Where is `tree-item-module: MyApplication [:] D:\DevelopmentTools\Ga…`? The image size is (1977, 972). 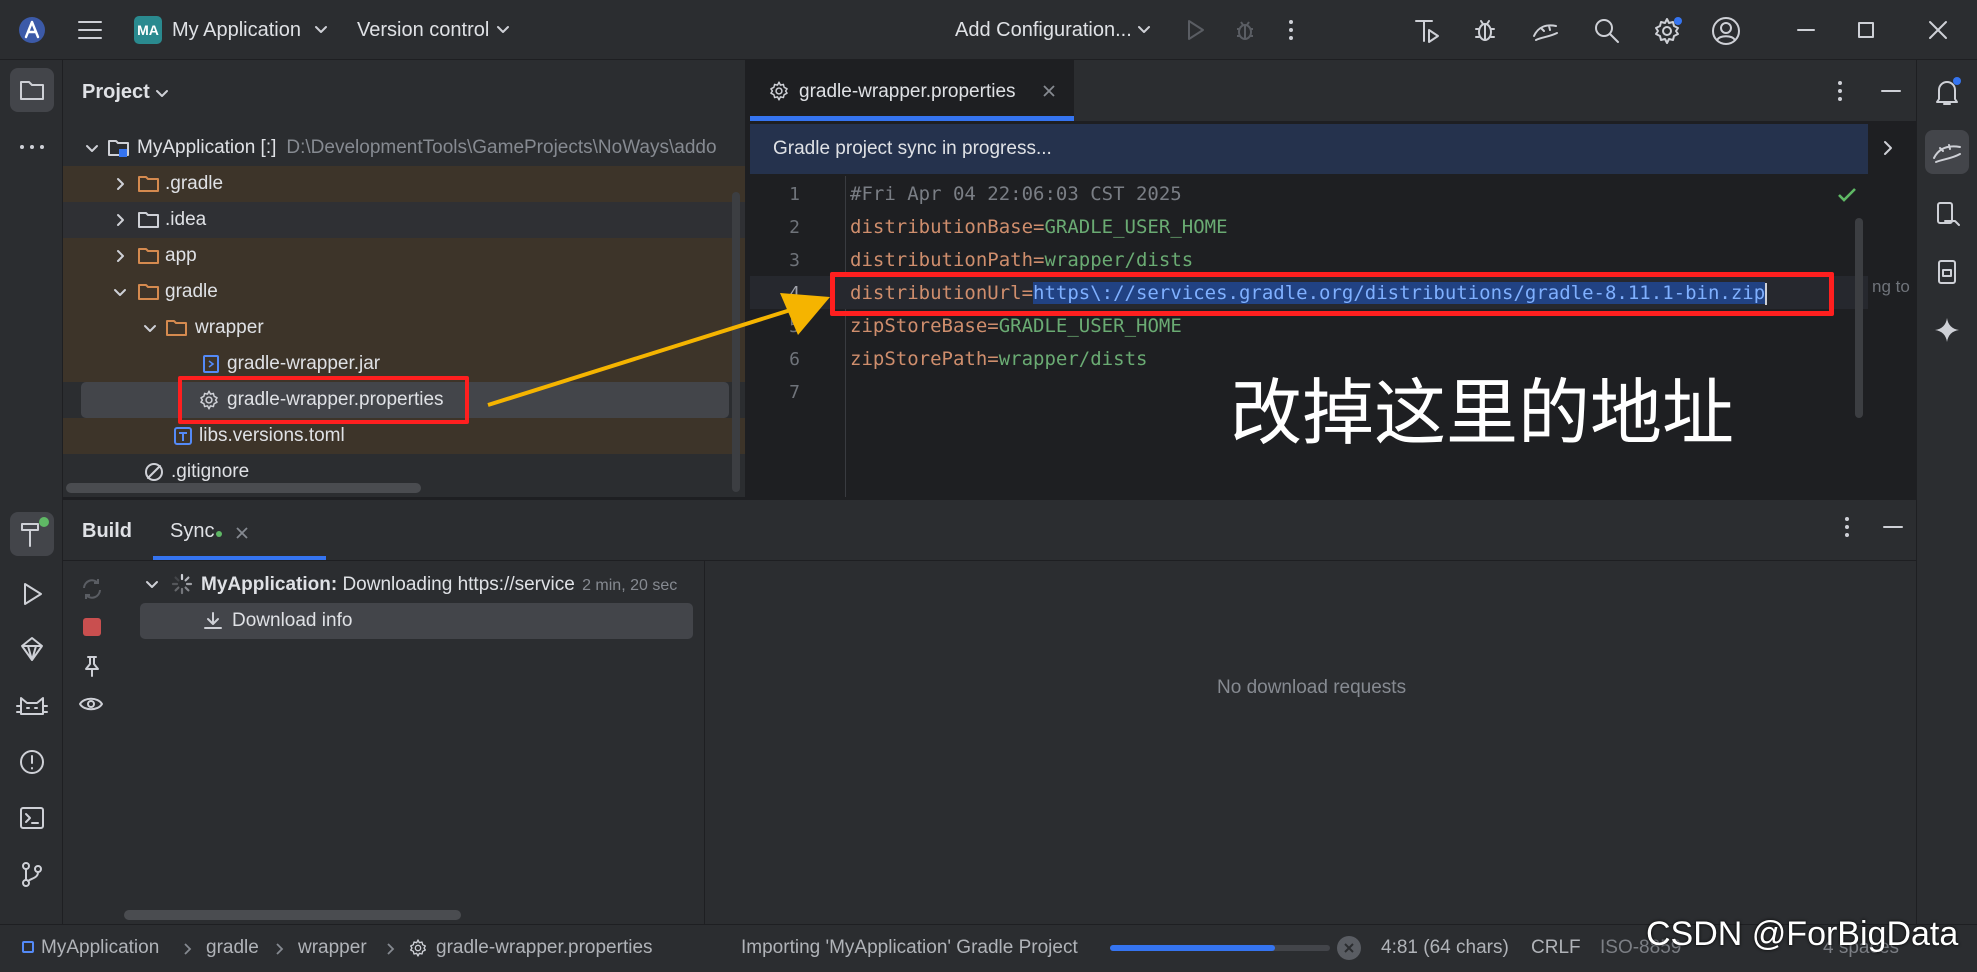 tree-item-module: MyApplication [:] D:\DevelopmentTools\Ga… is located at coordinates (404, 148).